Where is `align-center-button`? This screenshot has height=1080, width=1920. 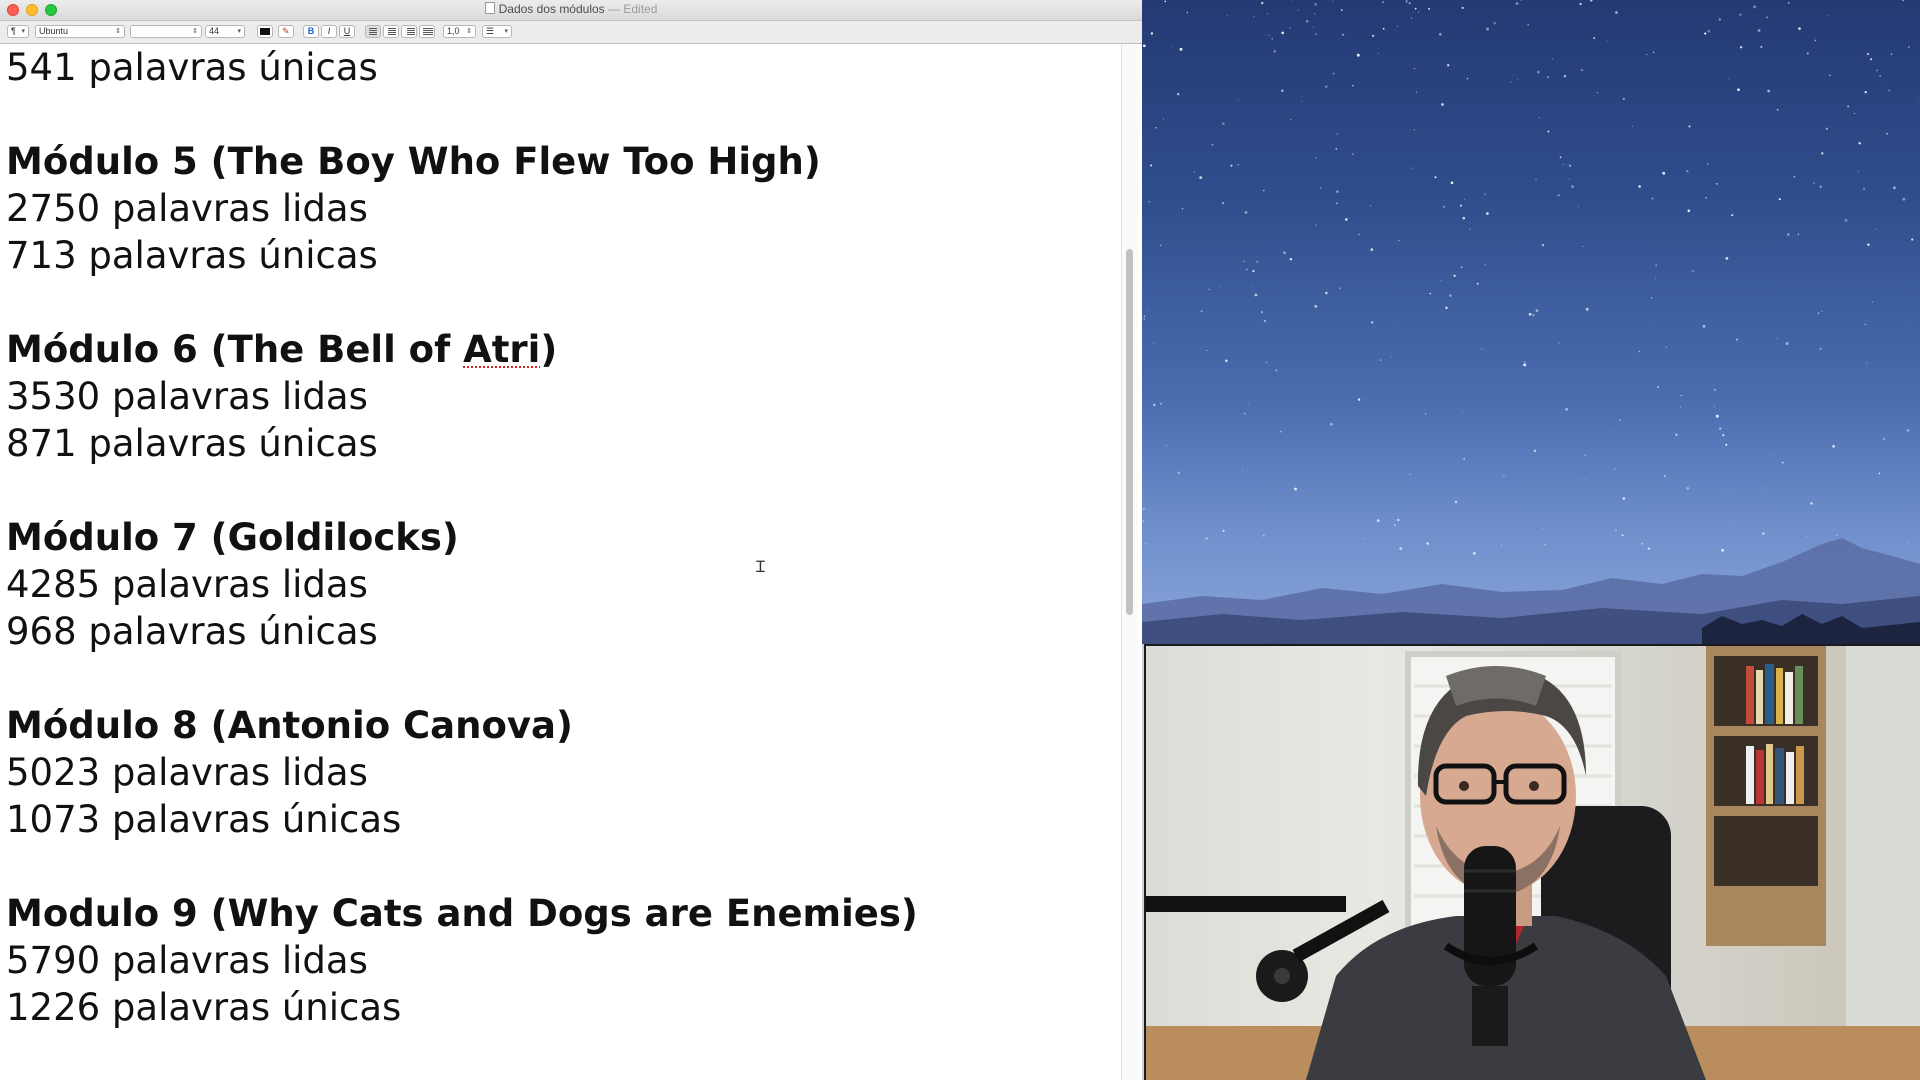 align-center-button is located at coordinates (391, 31).